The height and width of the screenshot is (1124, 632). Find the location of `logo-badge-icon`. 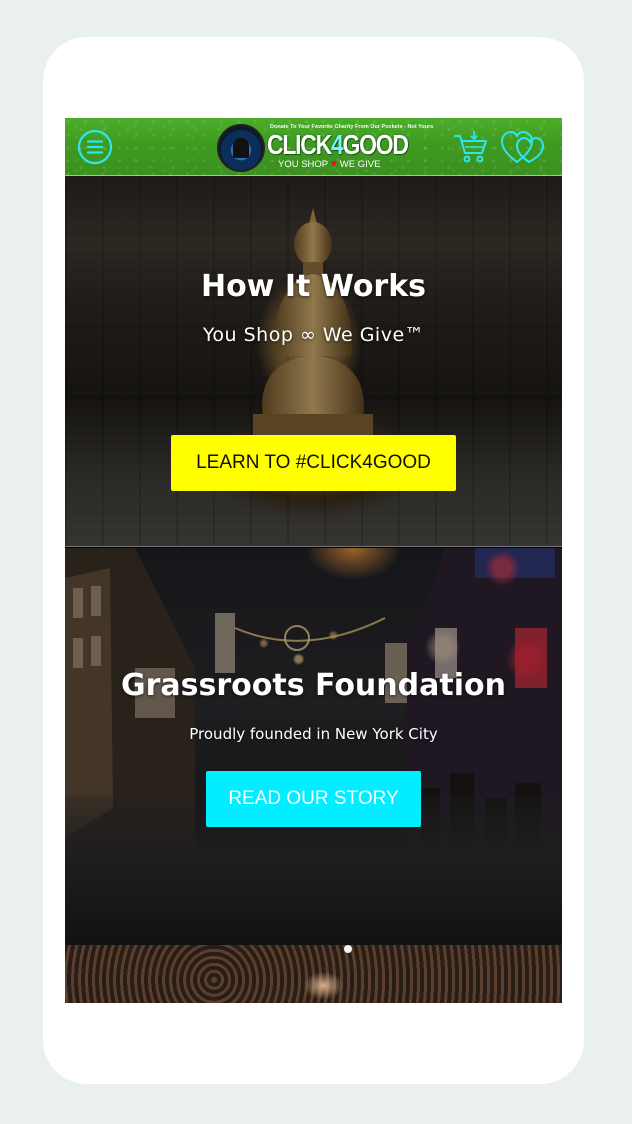

logo-badge-icon is located at coordinates (241, 148).